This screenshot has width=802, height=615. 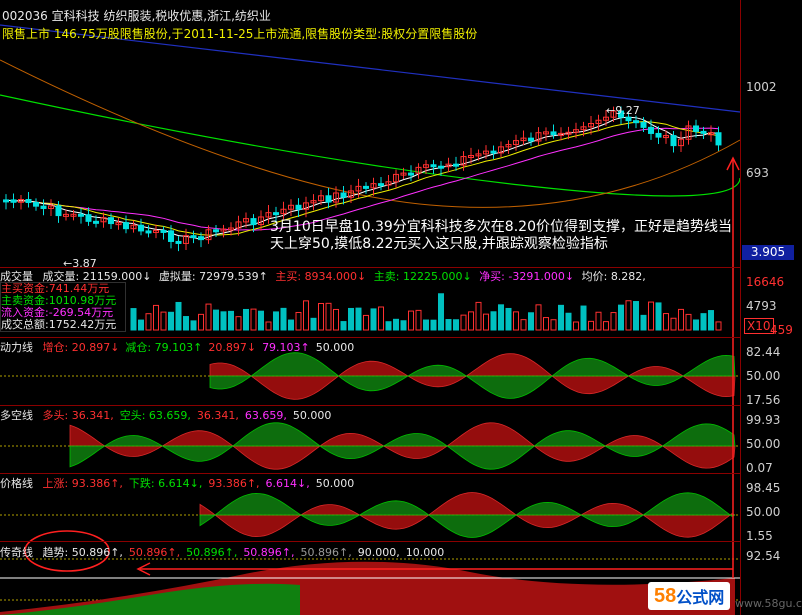 I want to click on net-buy-value: -3291.000↓, so click(x=541, y=276).